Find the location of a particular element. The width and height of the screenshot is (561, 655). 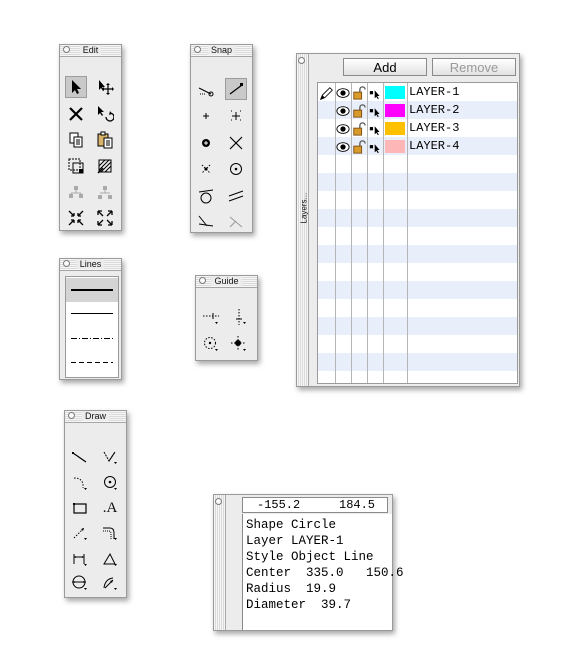

layer-row: LAYER-4 is located at coordinates (417, 147).